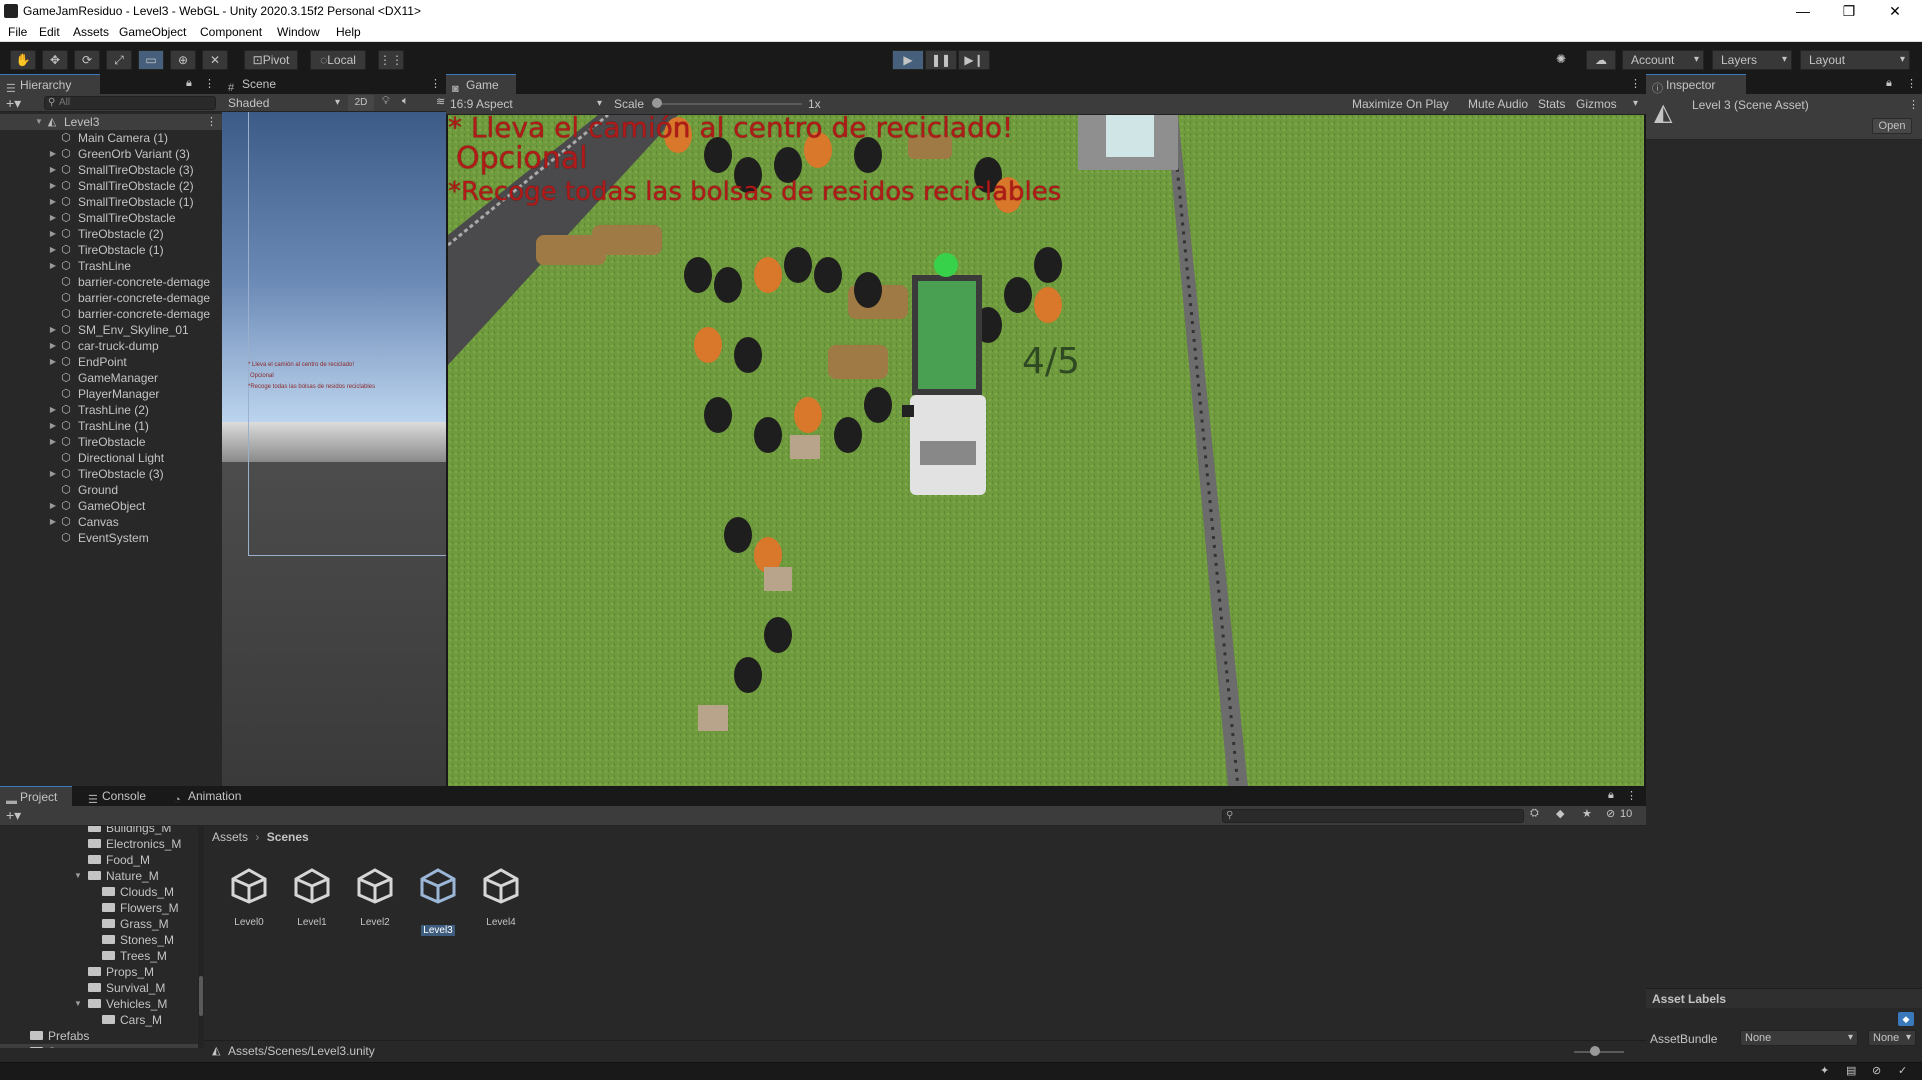  I want to click on menu-window: Window, so click(298, 32).